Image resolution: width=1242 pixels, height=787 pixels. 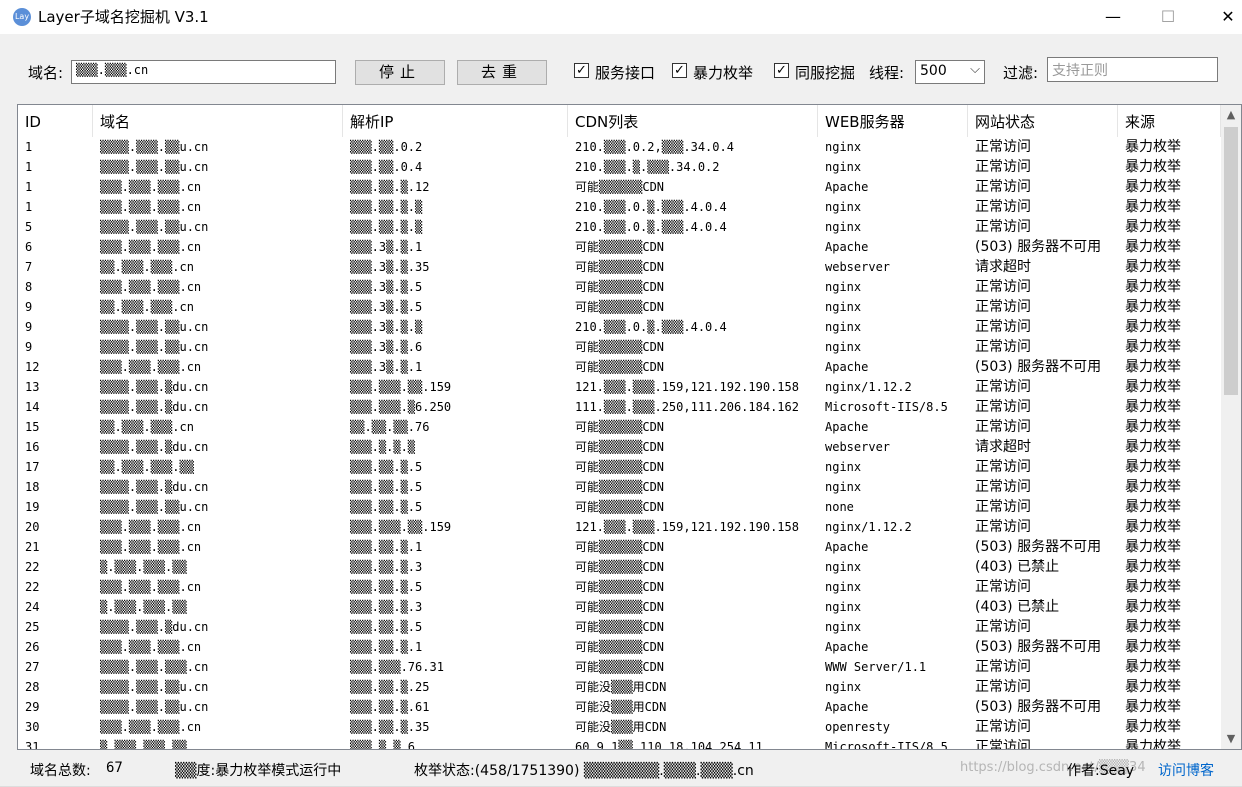 I want to click on scroll-up-icon: ▲, so click(x=1231, y=115).